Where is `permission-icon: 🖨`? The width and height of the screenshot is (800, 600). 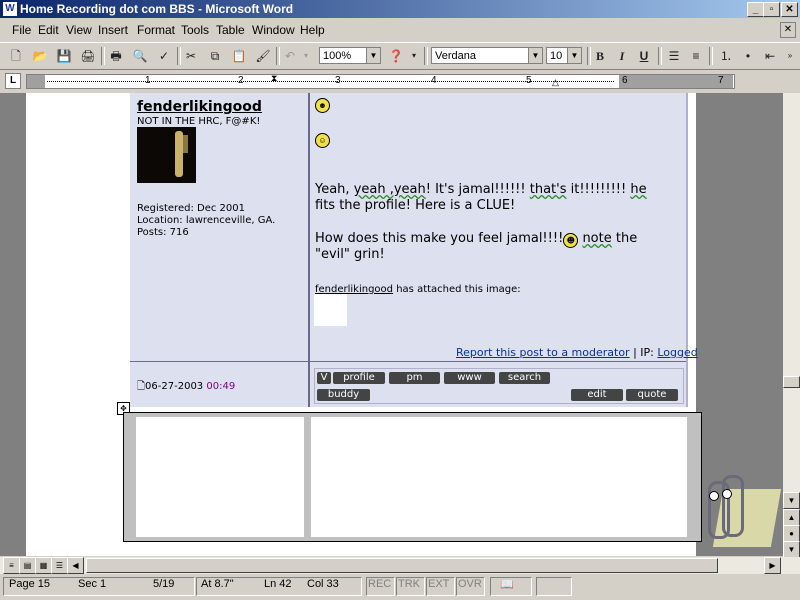
permission-icon: 🖨 is located at coordinates (88, 56).